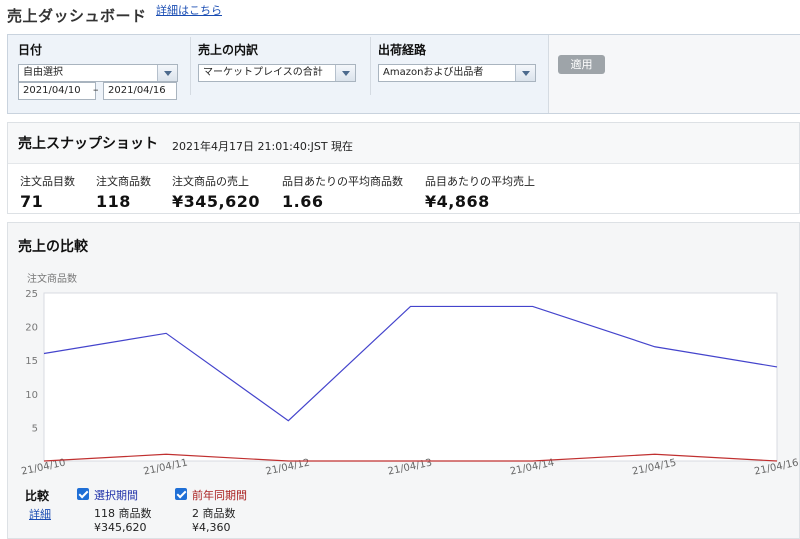  What do you see at coordinates (31, 361) in the screenshot?
I see `y-tick-label: 15` at bounding box center [31, 361].